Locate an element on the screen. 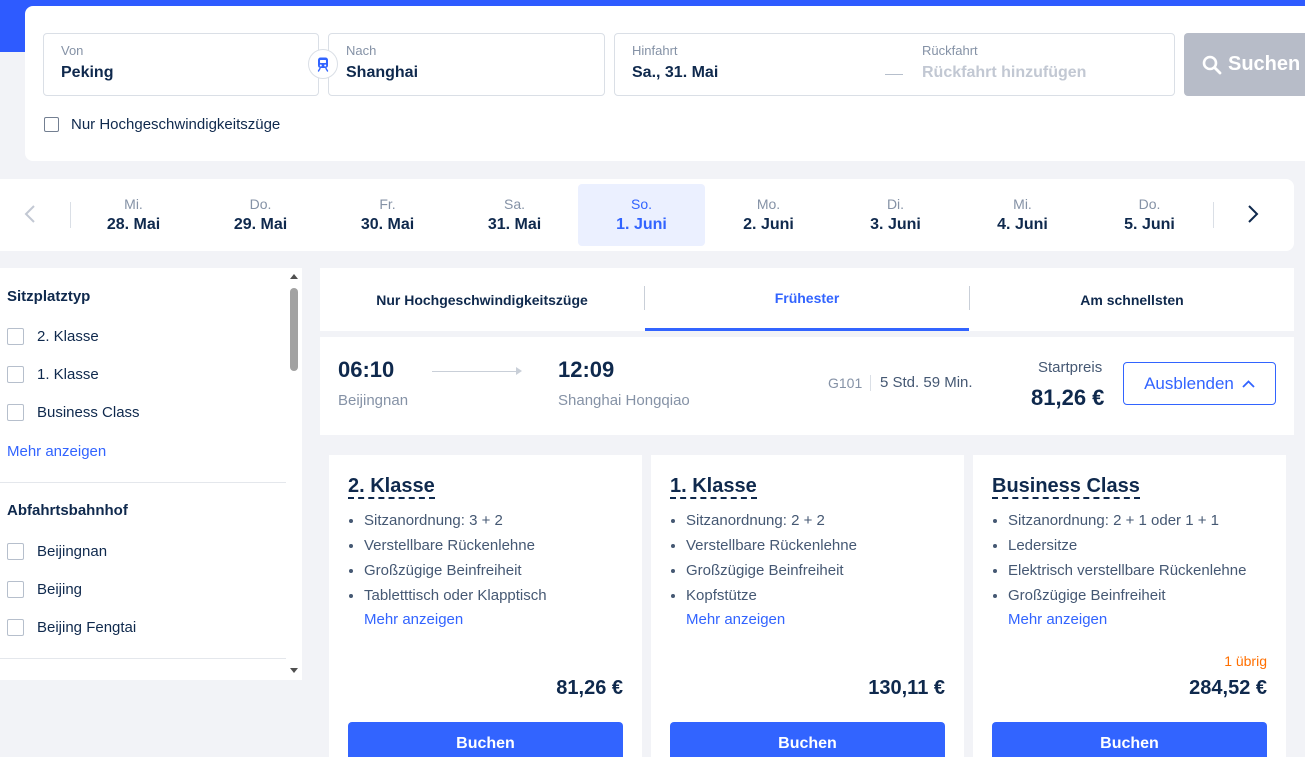 The height and width of the screenshot is (757, 1305). date-day: 29. Mai is located at coordinates (260, 224).